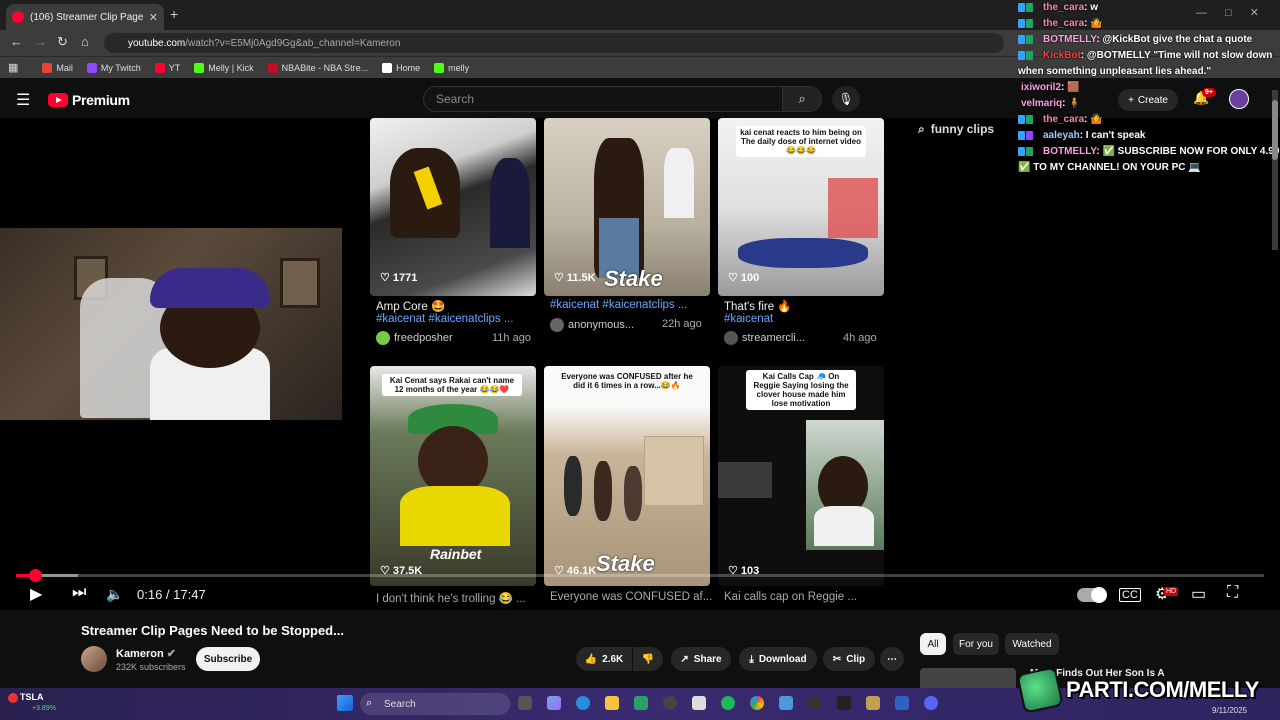 This screenshot has height=720, width=1280. What do you see at coordinates (786, 703) in the screenshot?
I see `photos-icon` at bounding box center [786, 703].